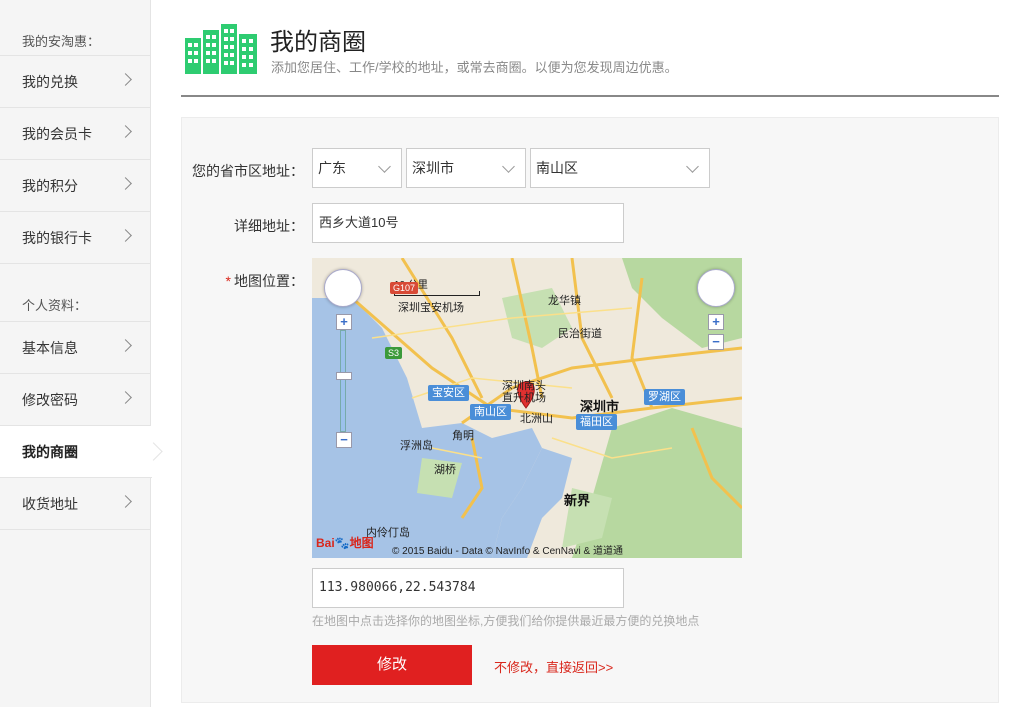  I want to click on sidebar-item-points: 我的积分, so click(75, 186).